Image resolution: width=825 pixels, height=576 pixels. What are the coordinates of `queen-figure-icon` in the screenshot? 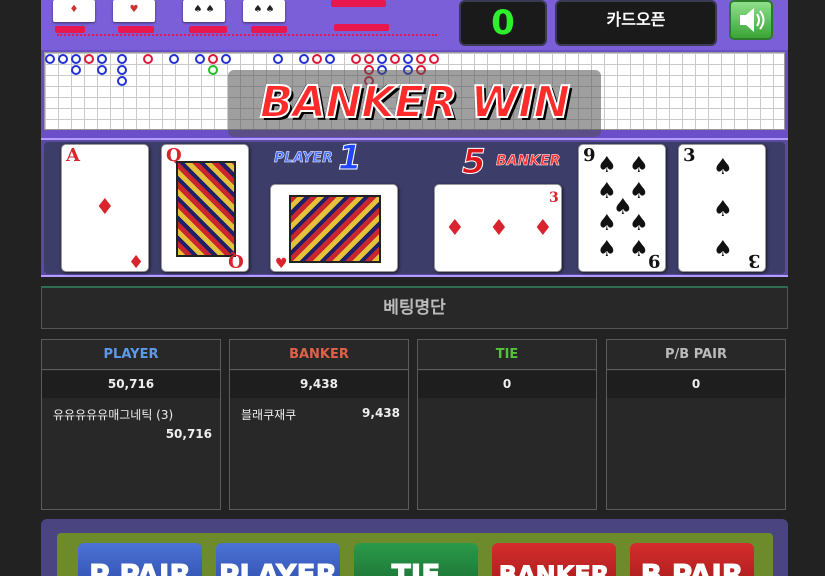 It's located at (206, 209).